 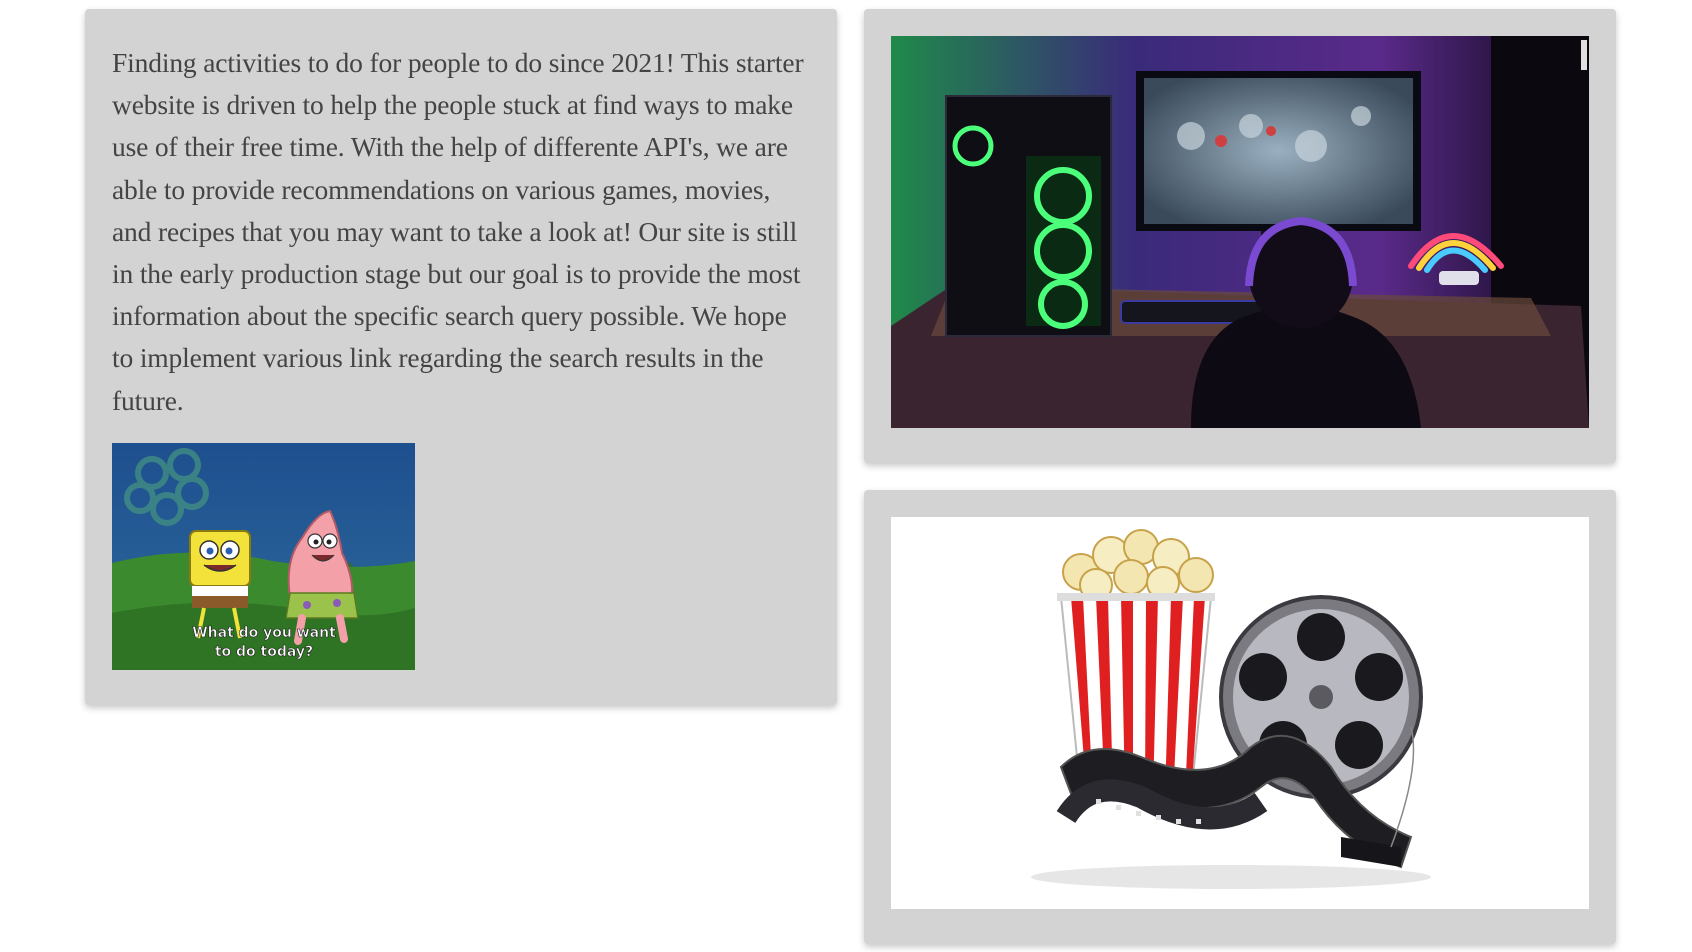 I want to click on spongebob-patrick-gif: What do you want to do today?, so click(x=263, y=556).